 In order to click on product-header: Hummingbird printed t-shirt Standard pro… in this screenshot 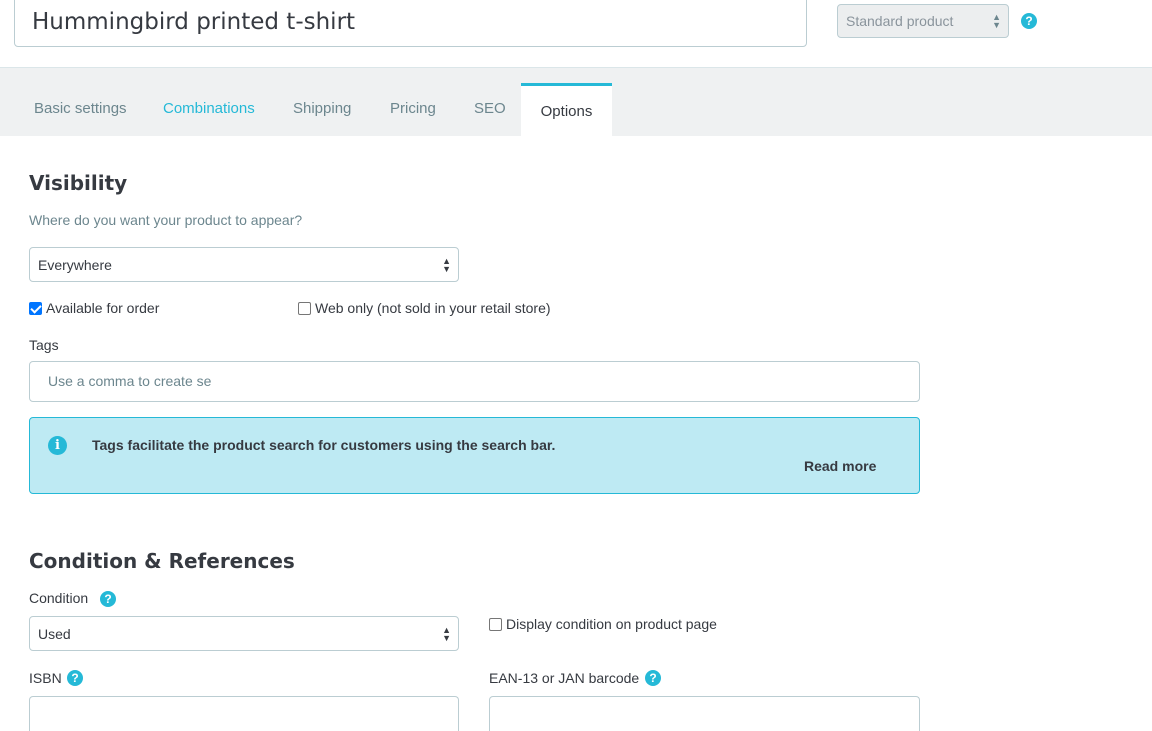, I will do `click(576, 34)`.